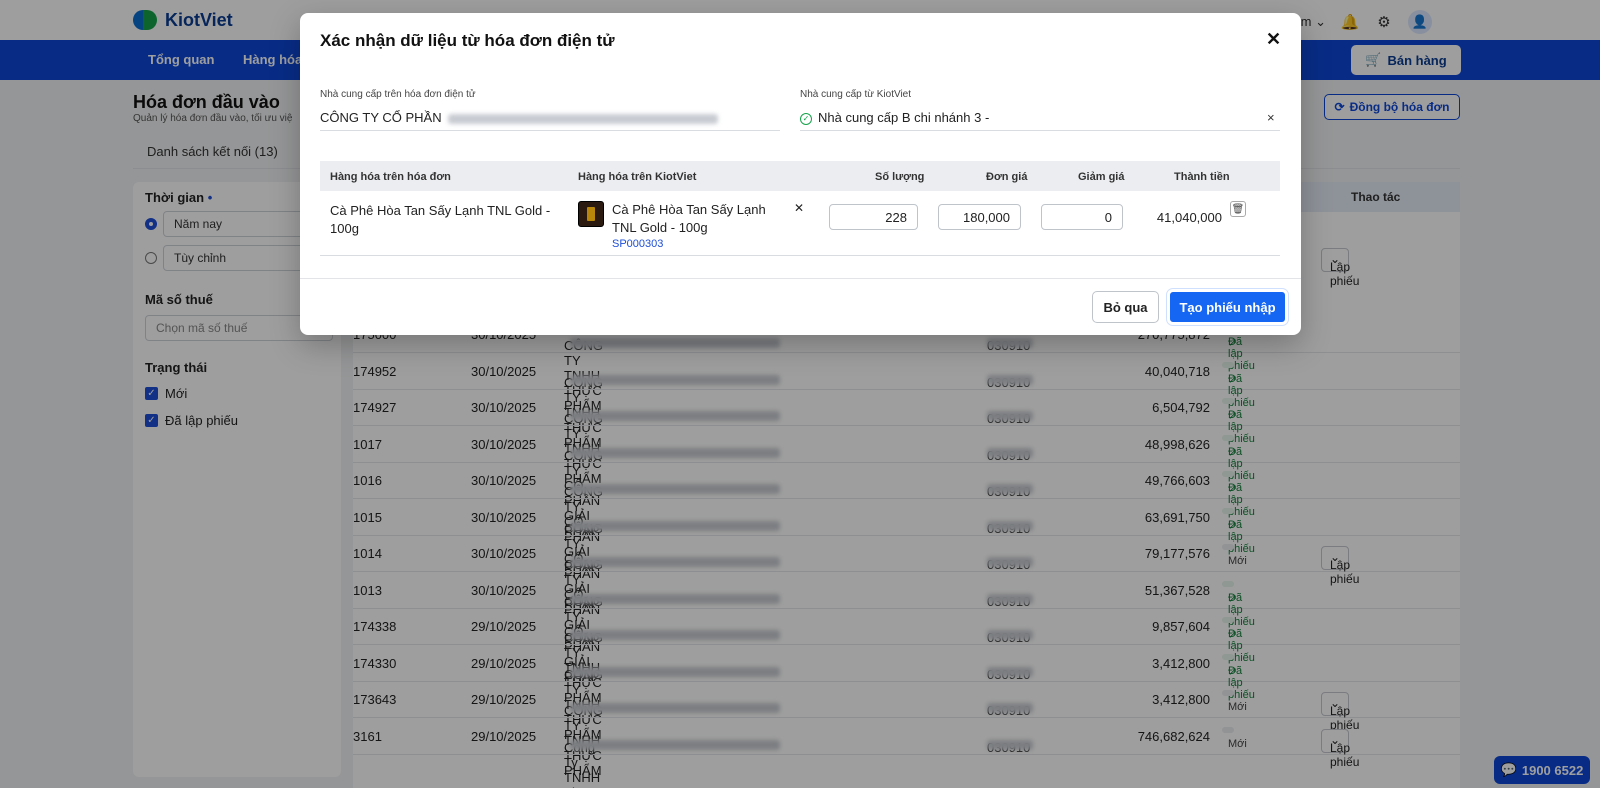 The image size is (1600, 788). What do you see at coordinates (689, 218) in the screenshot?
I see `kv-item-name: Cà Phê Hòa Tan Sấy Lạnh TNL Gold - 100g` at bounding box center [689, 218].